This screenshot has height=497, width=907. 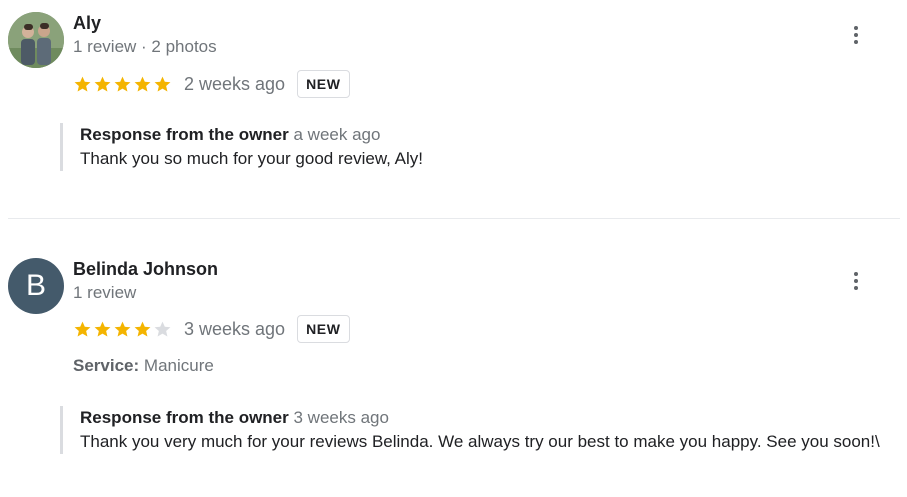 I want to click on reviewer-avatar, so click(x=36, y=40).